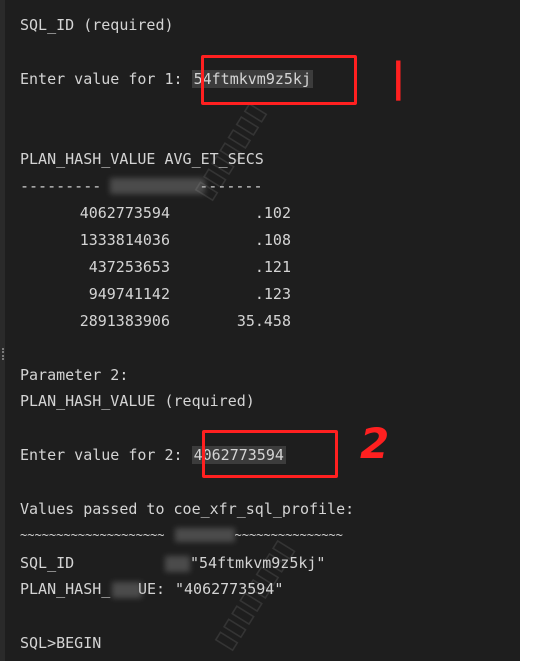 The width and height of the screenshot is (541, 661). I want to click on sql-id-label: SQL_ID, so click(47, 563).